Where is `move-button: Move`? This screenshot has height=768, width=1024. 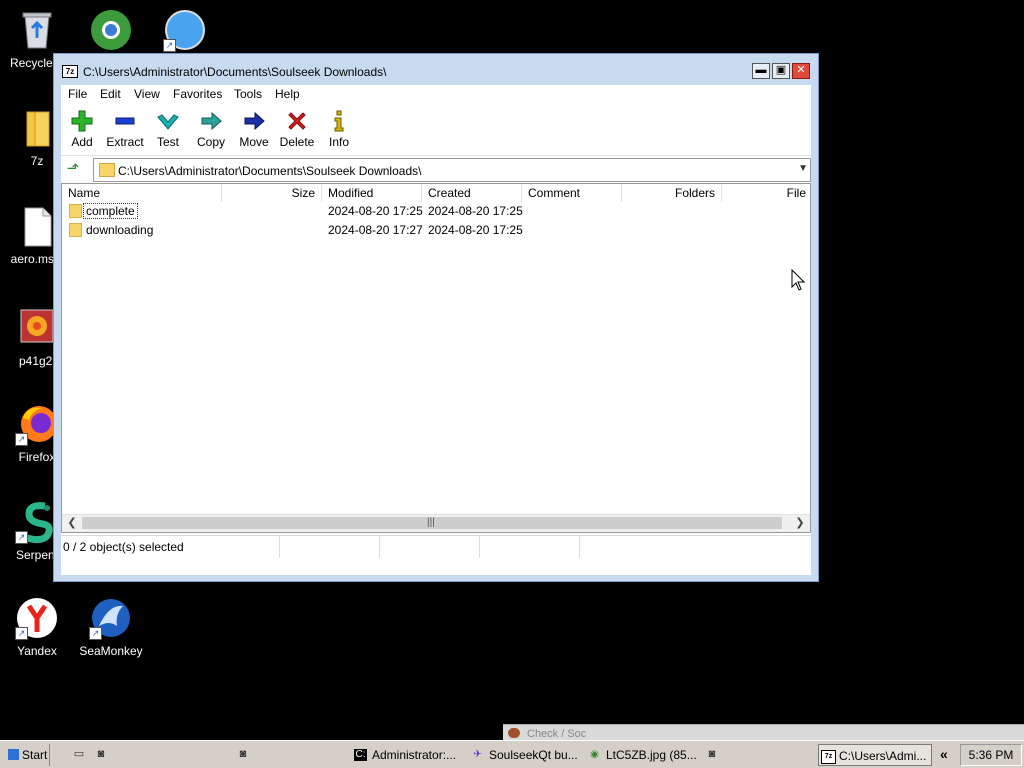 move-button: Move is located at coordinates (254, 129).